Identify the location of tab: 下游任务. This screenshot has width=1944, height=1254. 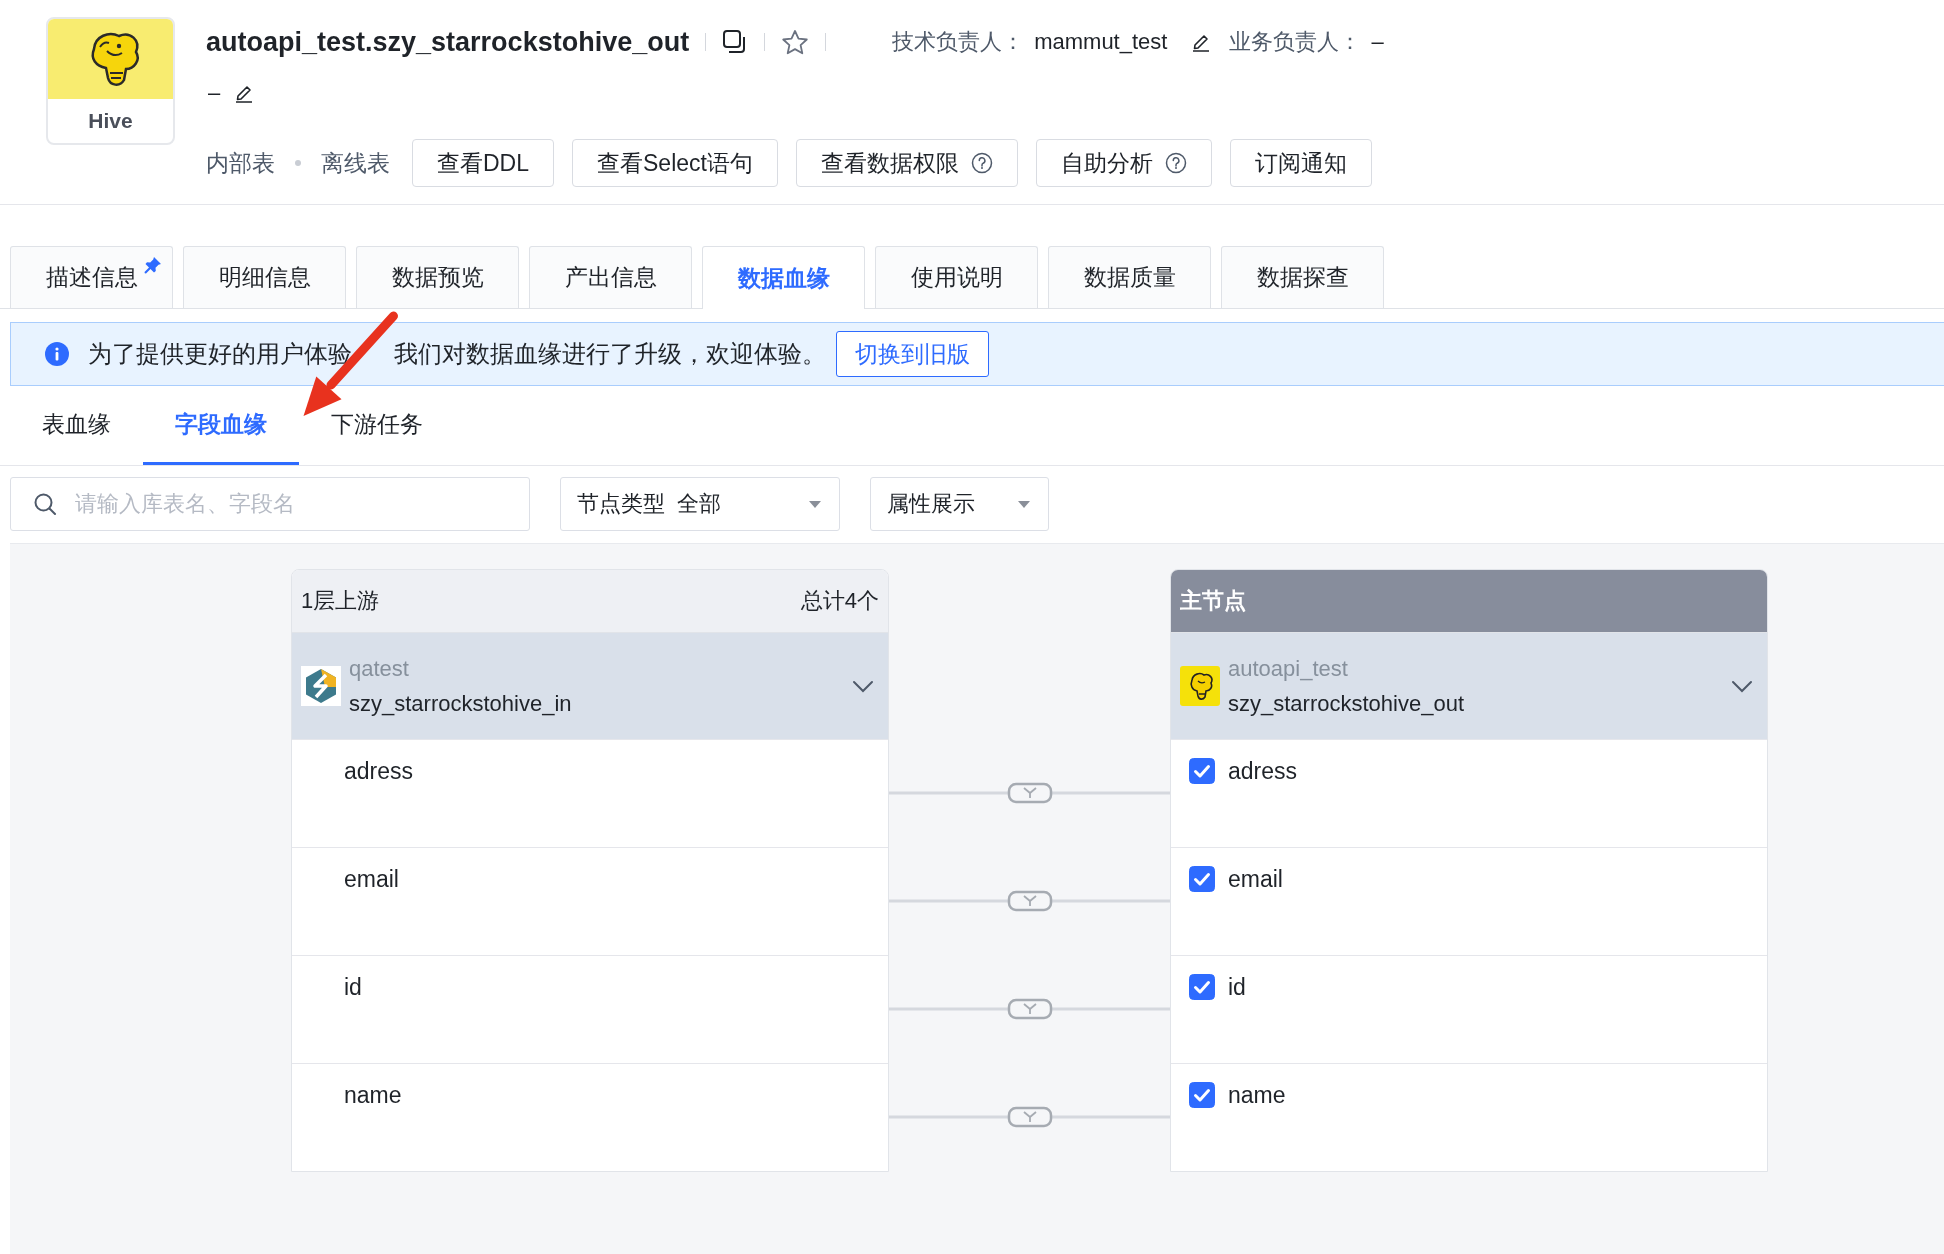
(377, 425).